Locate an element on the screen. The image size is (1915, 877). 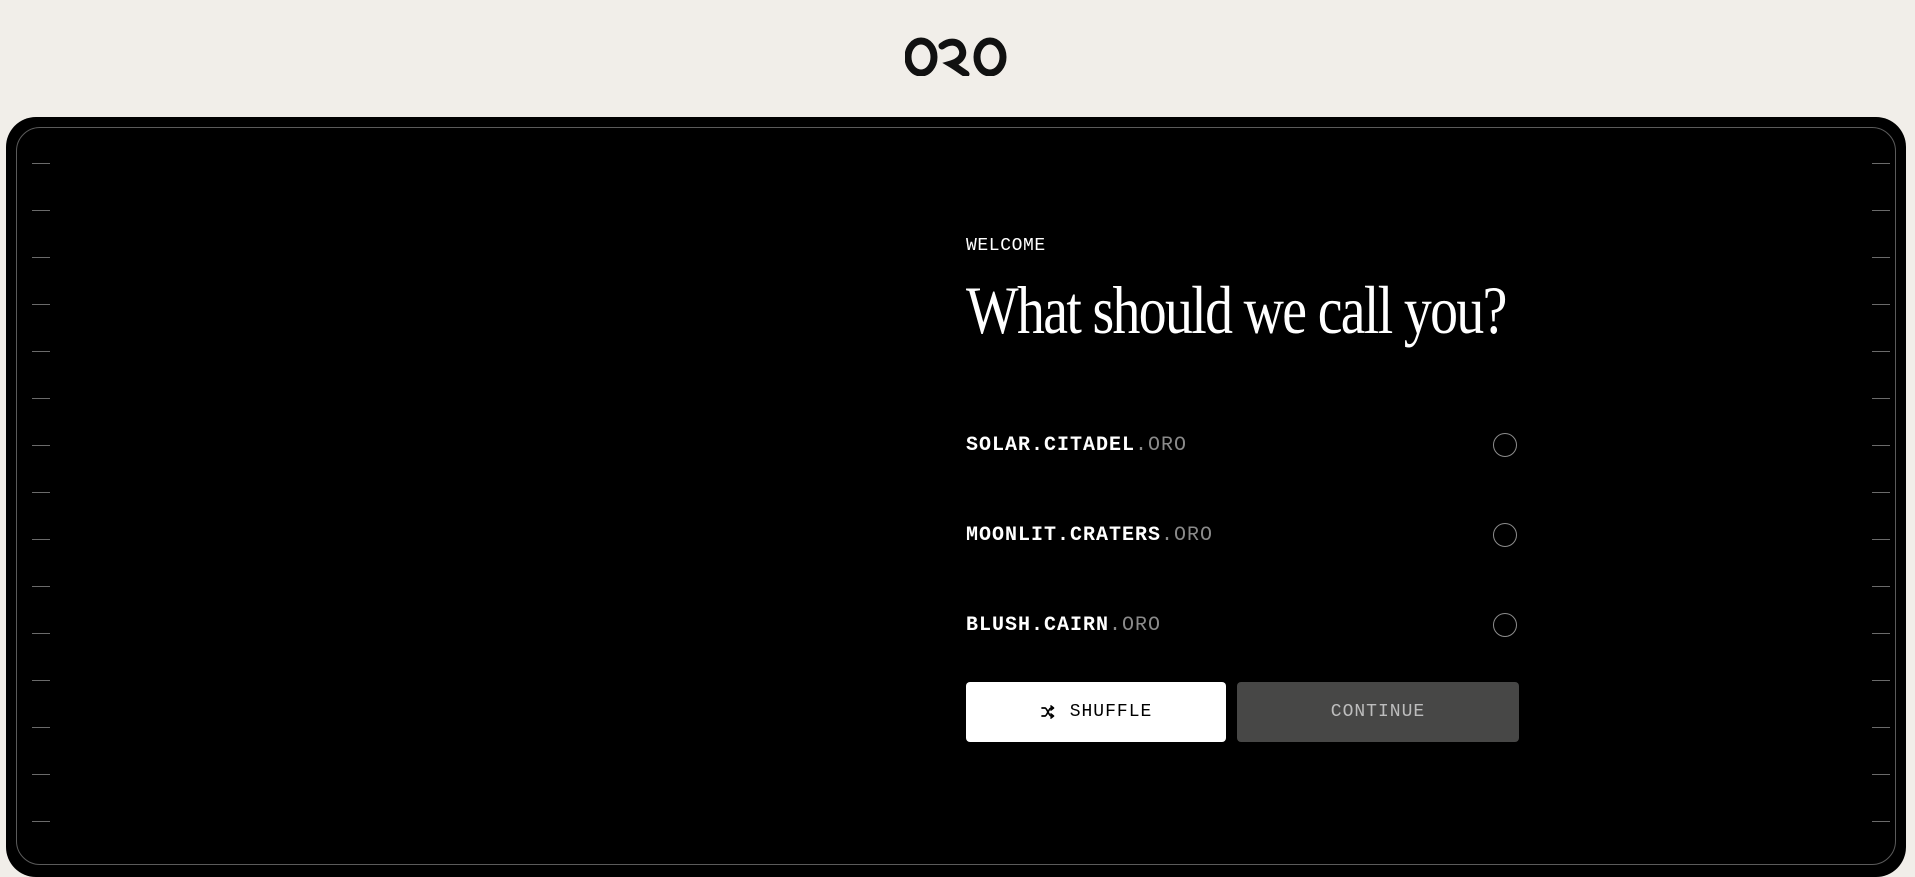
option-label: MOONLIT.CRATERS.ORO is located at coordinates (1089, 535).